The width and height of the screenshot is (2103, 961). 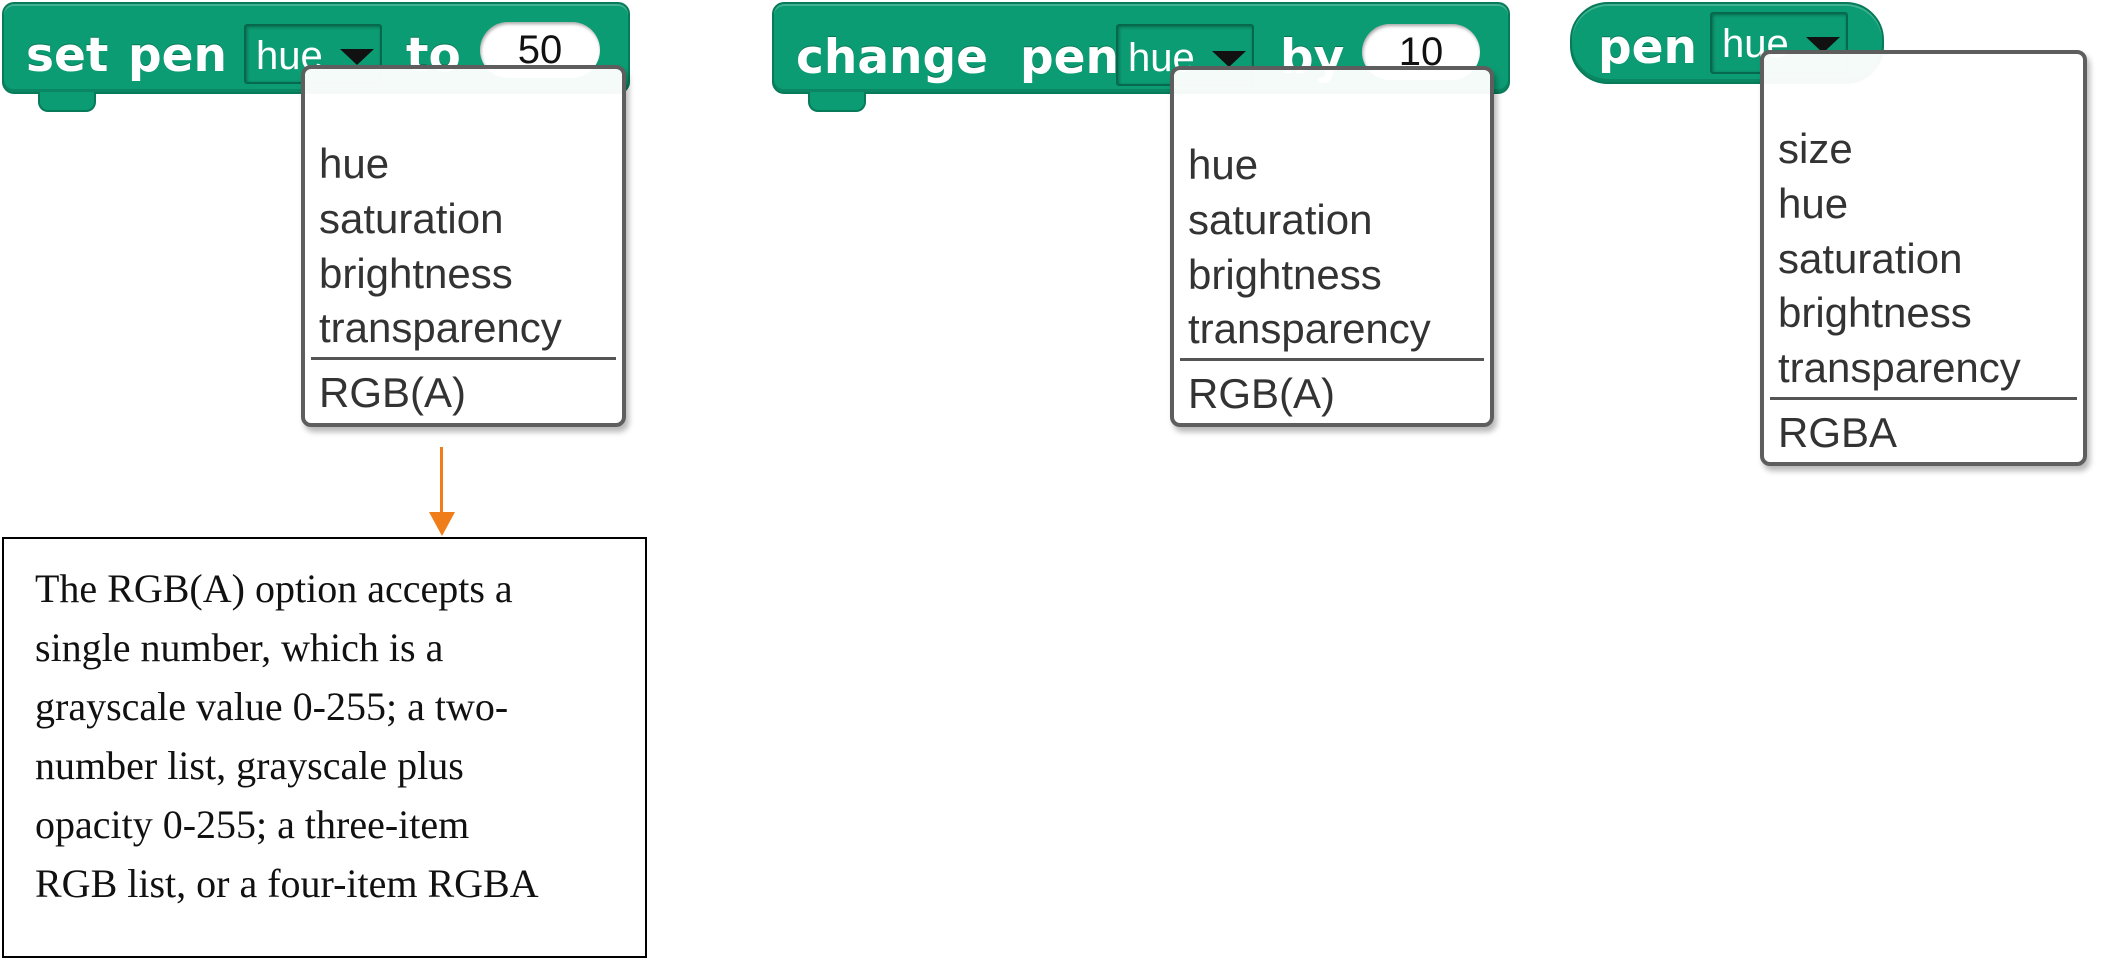 What do you see at coordinates (1229, 59) in the screenshot?
I see `change-pen-dropdown-caret-icon` at bounding box center [1229, 59].